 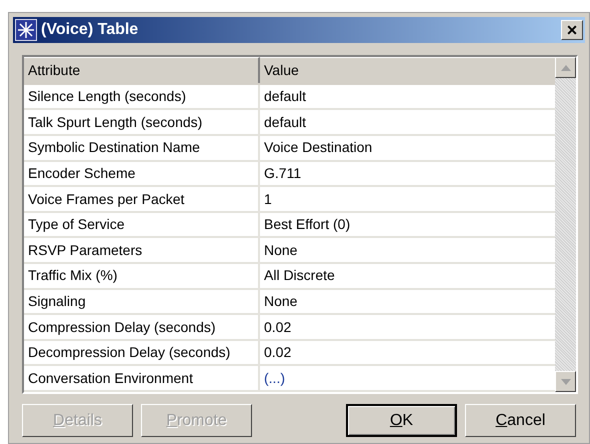 What do you see at coordinates (407, 378) in the screenshot?
I see `table-cell: (...)` at bounding box center [407, 378].